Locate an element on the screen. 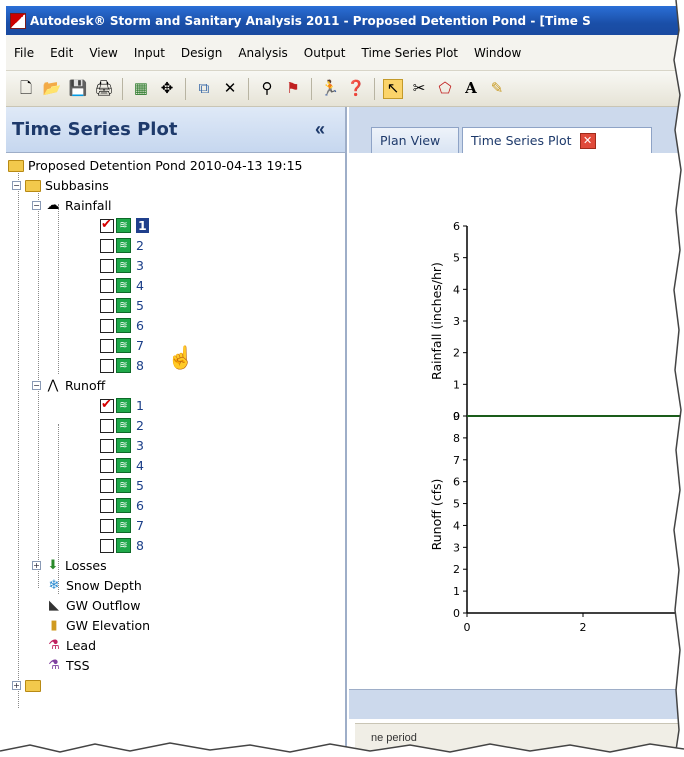 The height and width of the screenshot is (757, 684). tree-node-subbasins: − Subbasins is located at coordinates (60, 185).